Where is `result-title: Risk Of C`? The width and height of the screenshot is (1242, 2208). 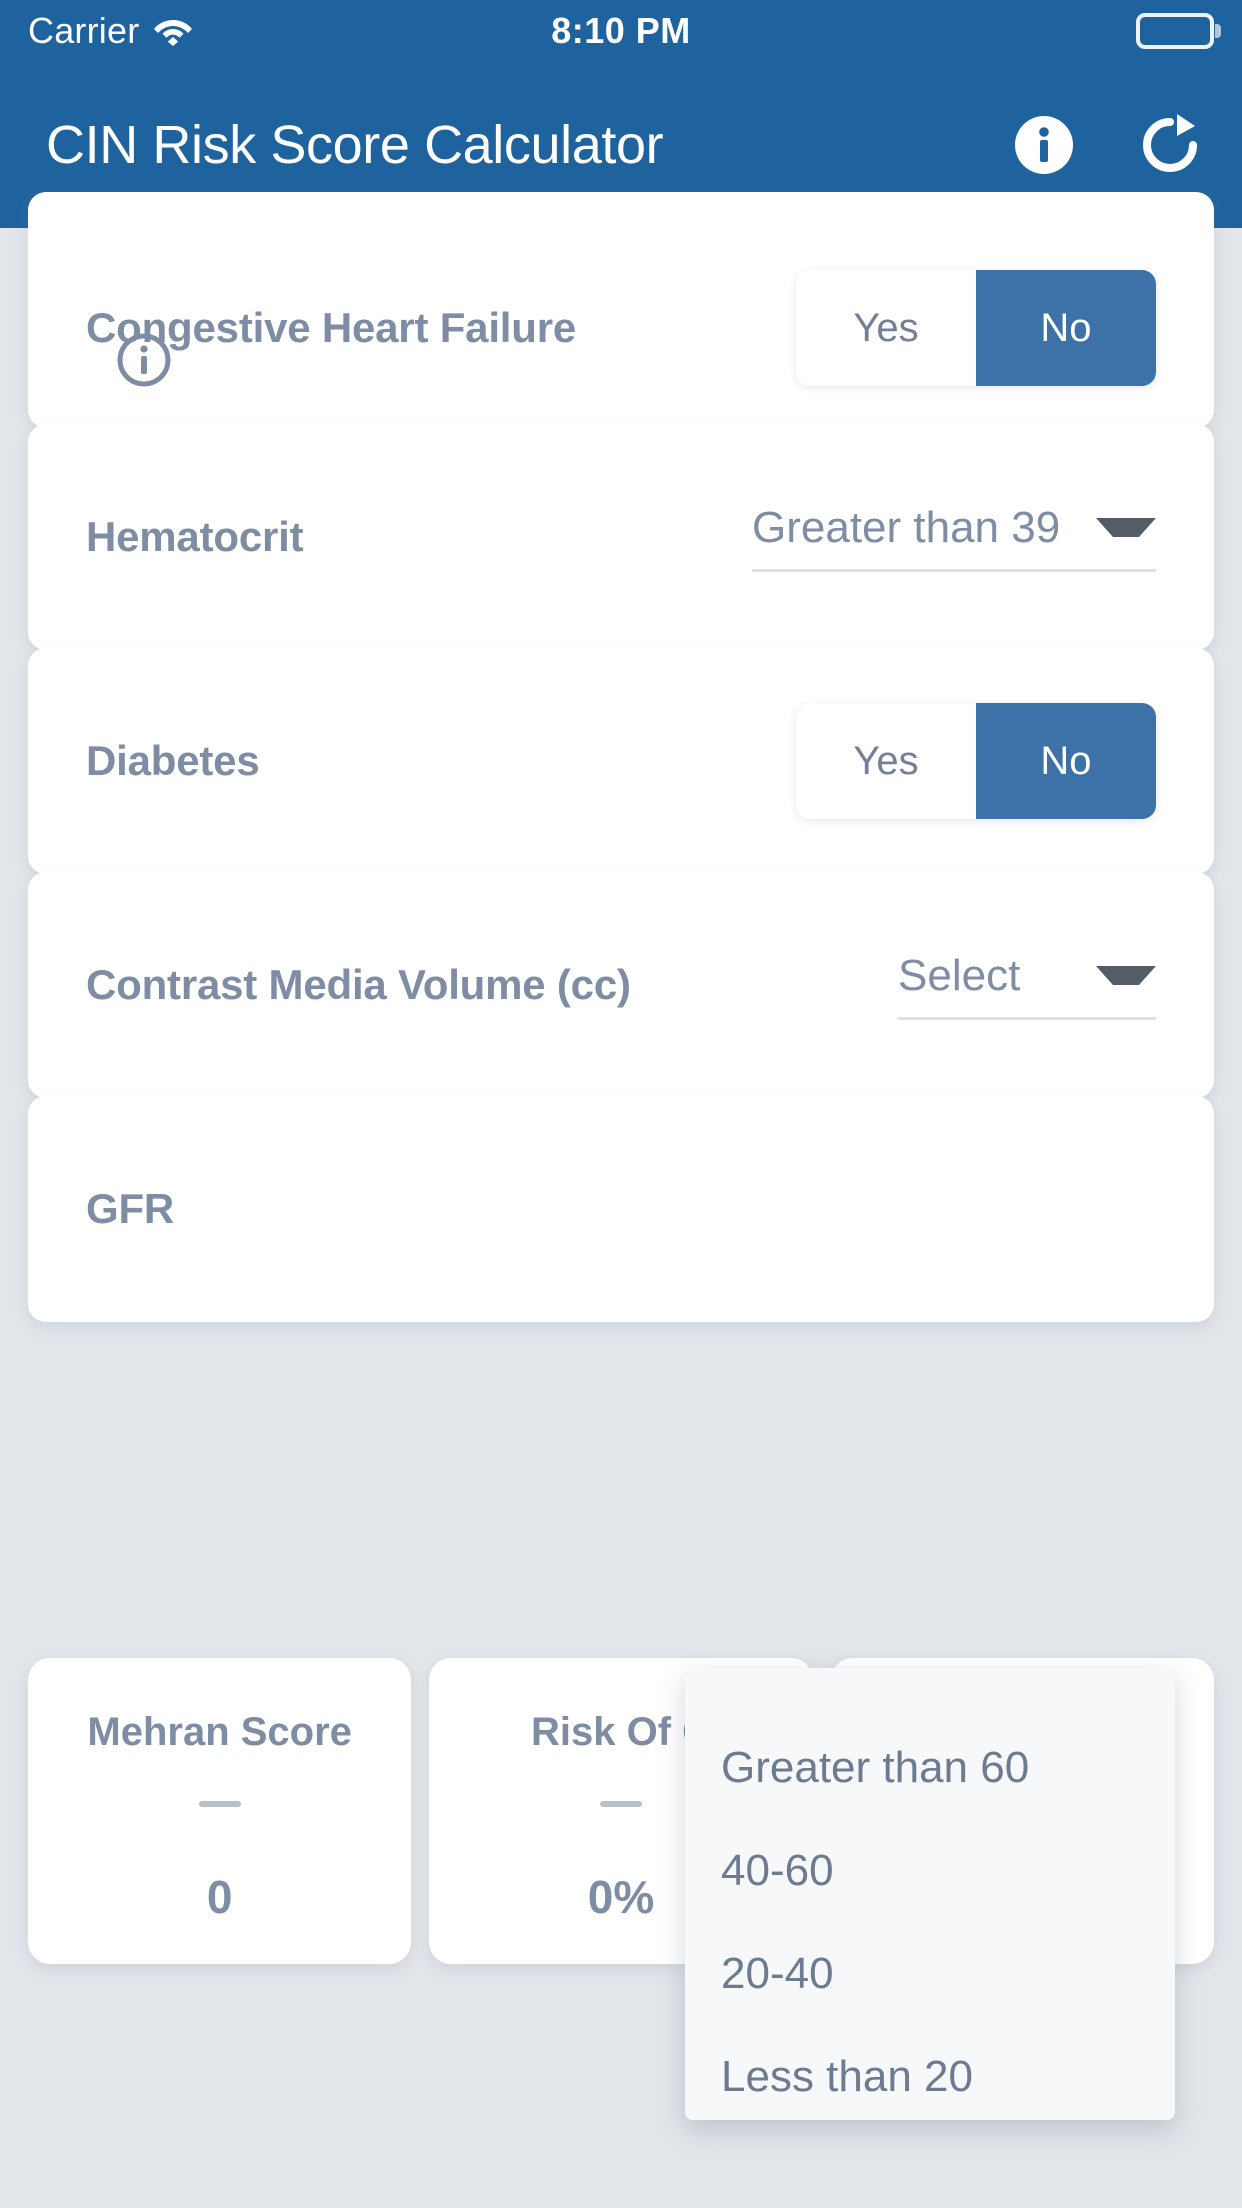
result-title: Risk Of C is located at coordinates (621, 1732).